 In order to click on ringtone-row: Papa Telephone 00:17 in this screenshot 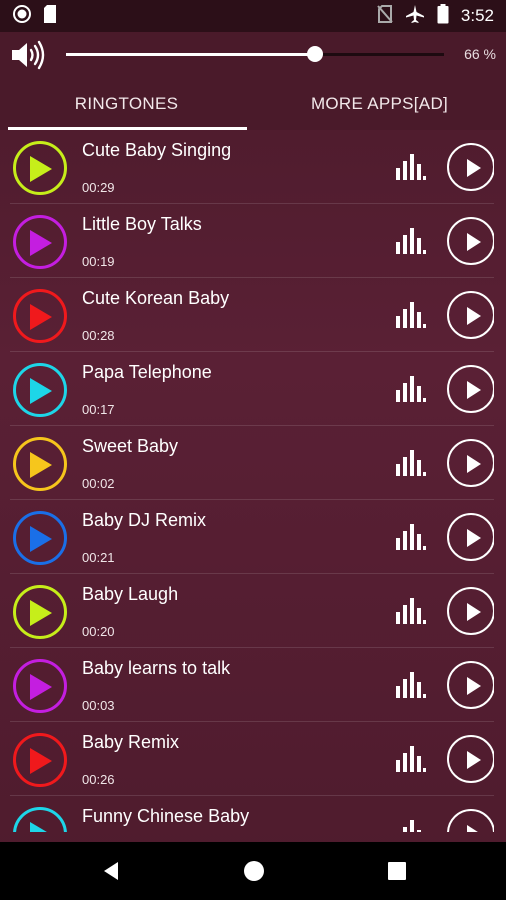, I will do `click(252, 389)`.